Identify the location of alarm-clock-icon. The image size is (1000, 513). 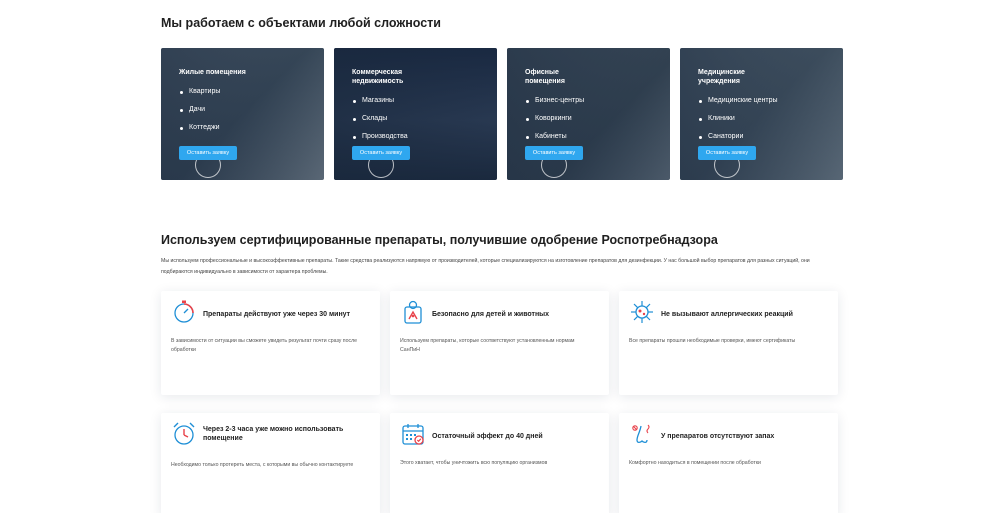
(184, 433).